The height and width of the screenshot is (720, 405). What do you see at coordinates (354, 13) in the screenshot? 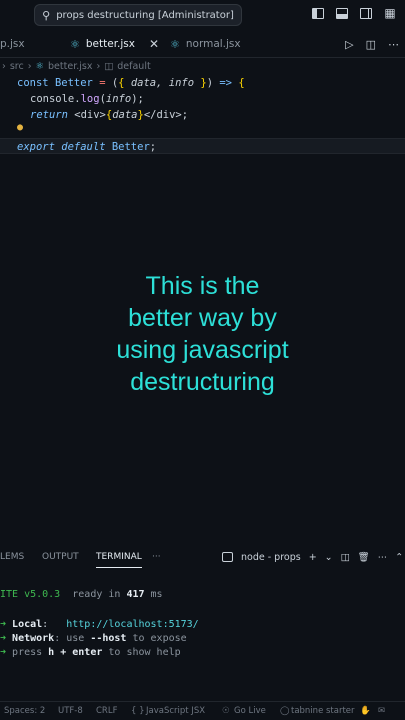
I see `layout-controls: ▦` at bounding box center [354, 13].